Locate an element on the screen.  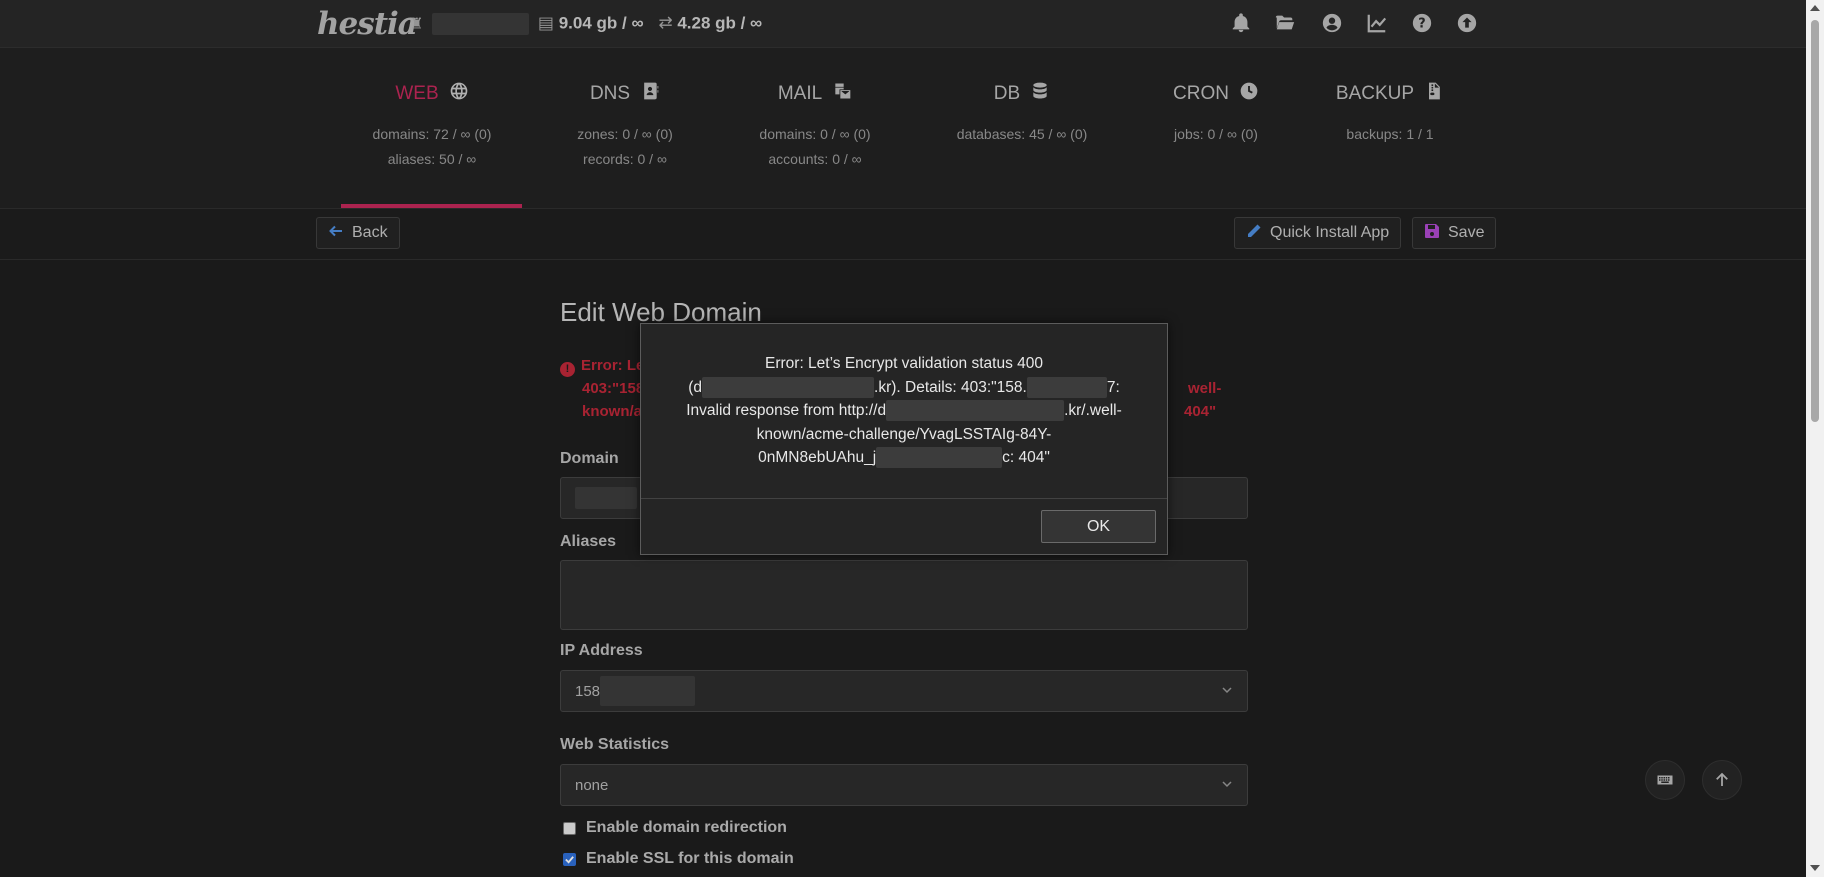
error-message-line-3: Invalid response from http://d .kr/.well- is located at coordinates (904, 411).